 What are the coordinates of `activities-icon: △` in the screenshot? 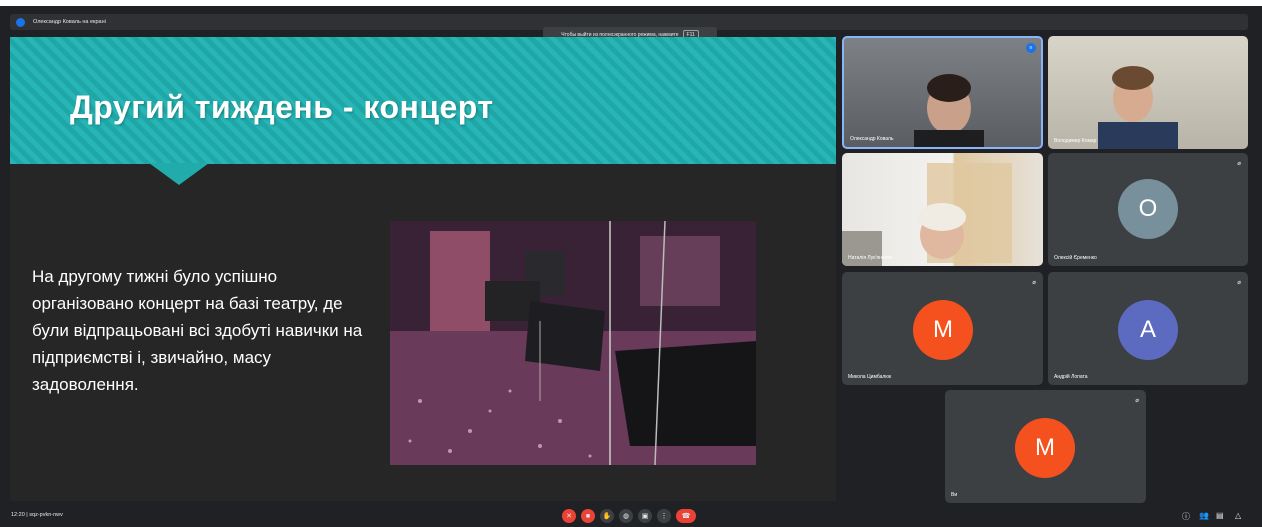 It's located at (1238, 515).